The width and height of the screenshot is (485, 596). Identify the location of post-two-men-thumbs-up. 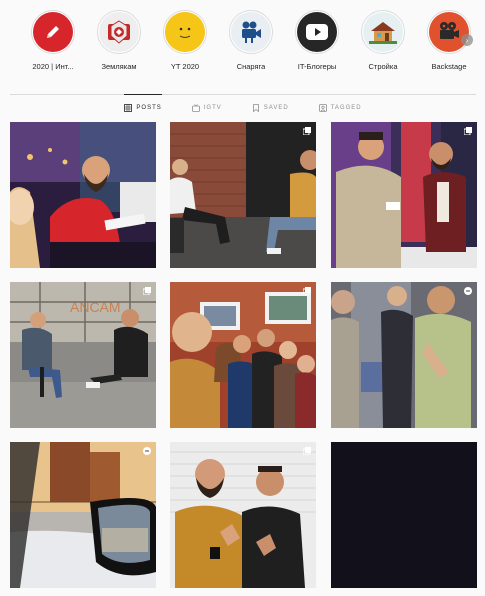
(243, 515).